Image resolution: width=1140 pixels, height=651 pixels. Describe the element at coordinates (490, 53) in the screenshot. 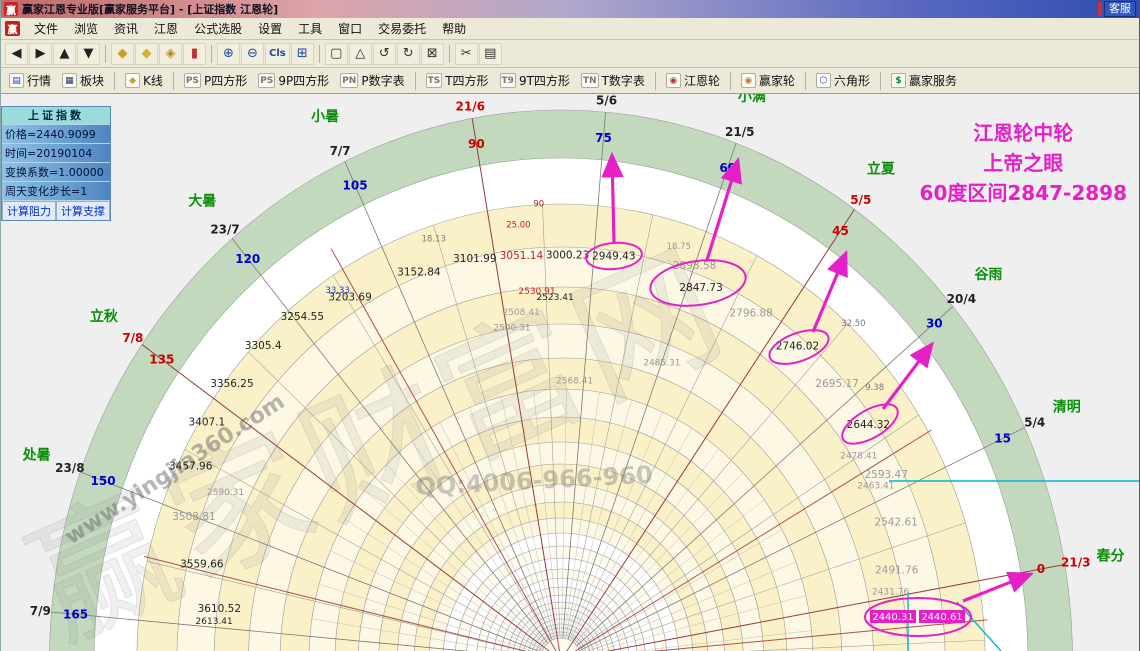

I see `pointer-tool-button: ▤` at that location.